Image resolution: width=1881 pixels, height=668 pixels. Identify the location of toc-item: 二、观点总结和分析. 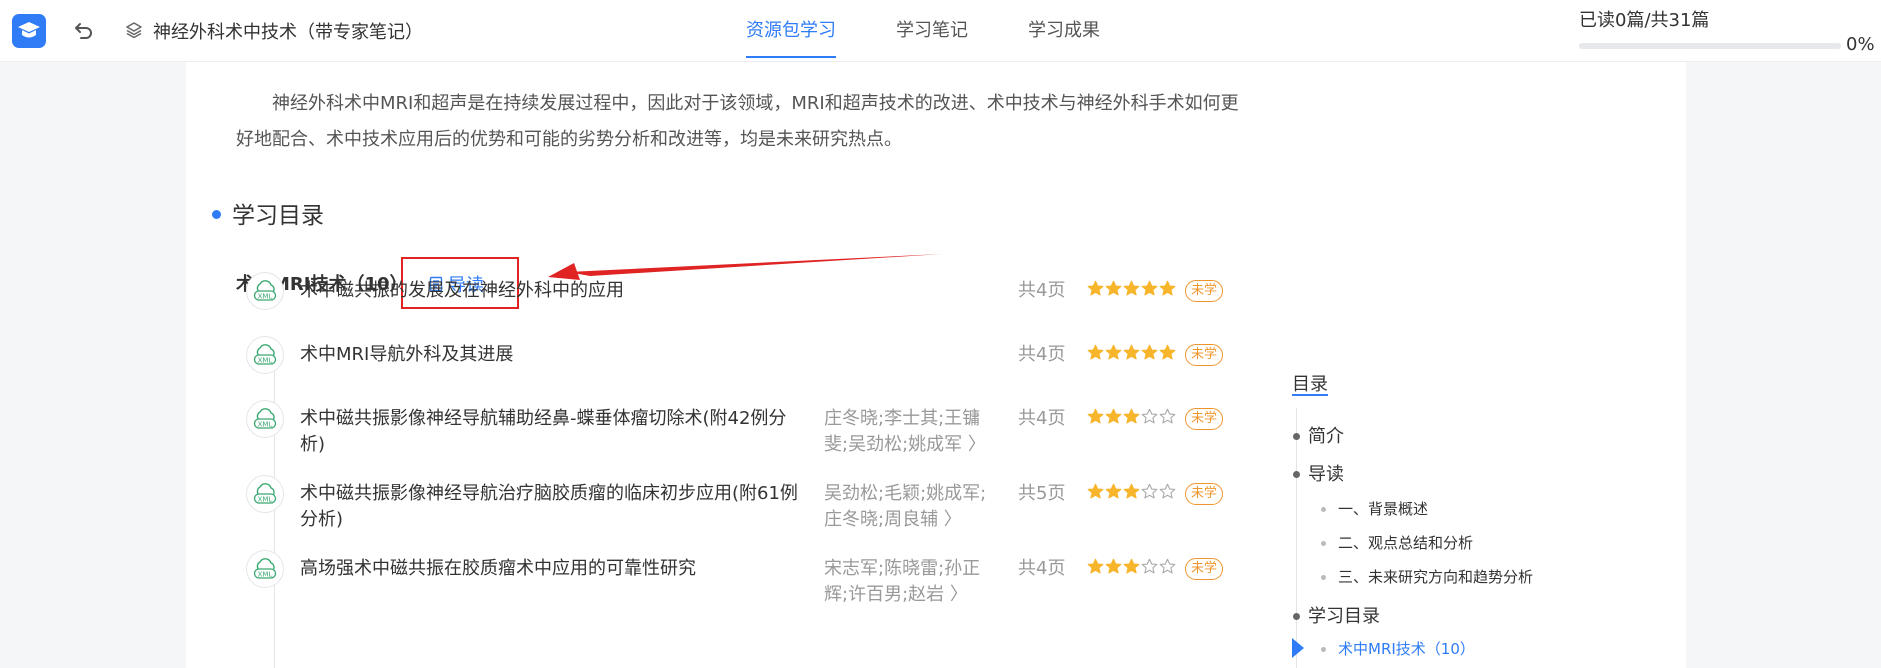
(1405, 542).